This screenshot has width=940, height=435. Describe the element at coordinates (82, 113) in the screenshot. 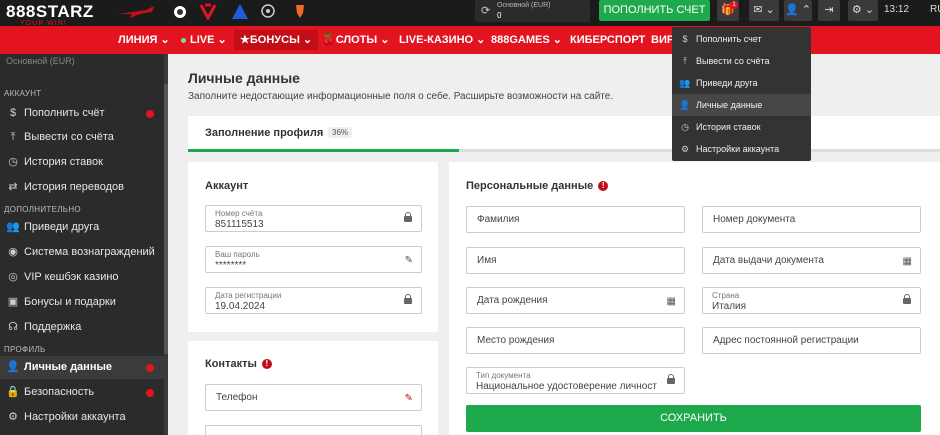

I see `sidebar-item-deposit: $ Пополнить счёт` at that location.